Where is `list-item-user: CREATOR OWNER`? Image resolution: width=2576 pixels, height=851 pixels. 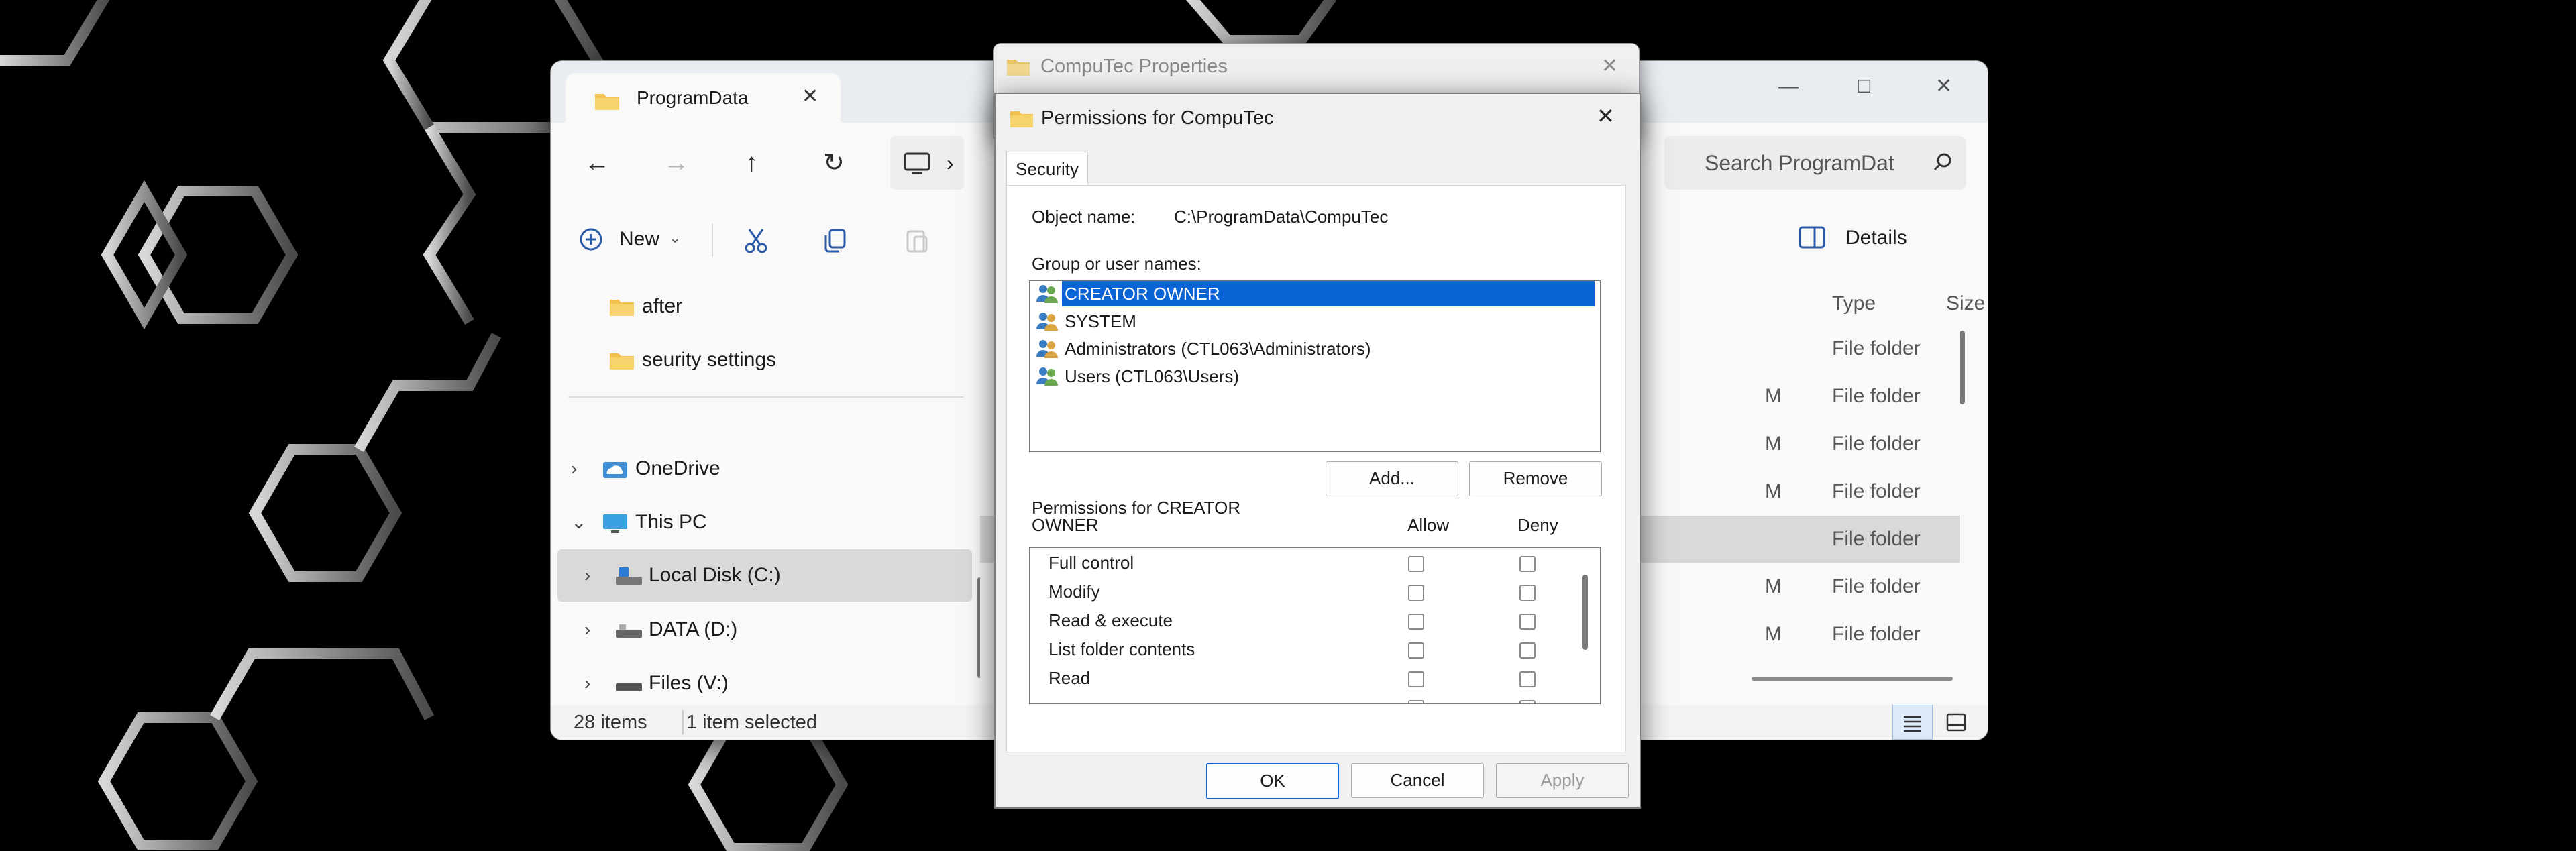 list-item-user: CREATOR OWNER is located at coordinates (1313, 293).